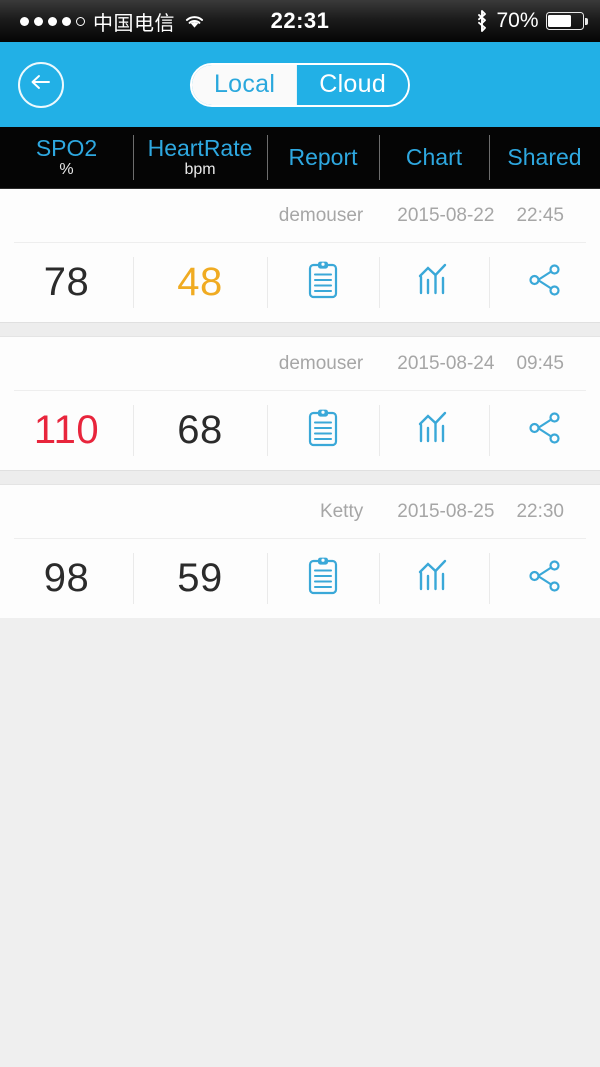 The width and height of the screenshot is (600, 1067). I want to click on heart-rate-value: 68, so click(200, 430).